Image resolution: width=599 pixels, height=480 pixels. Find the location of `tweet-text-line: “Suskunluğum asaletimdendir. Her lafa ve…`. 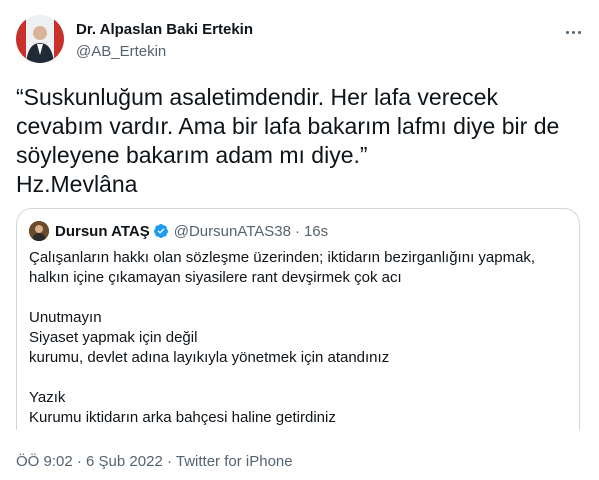

tweet-text-line: “Suskunluğum asaletimdendir. Her lafa ve… is located at coordinates (257, 97).